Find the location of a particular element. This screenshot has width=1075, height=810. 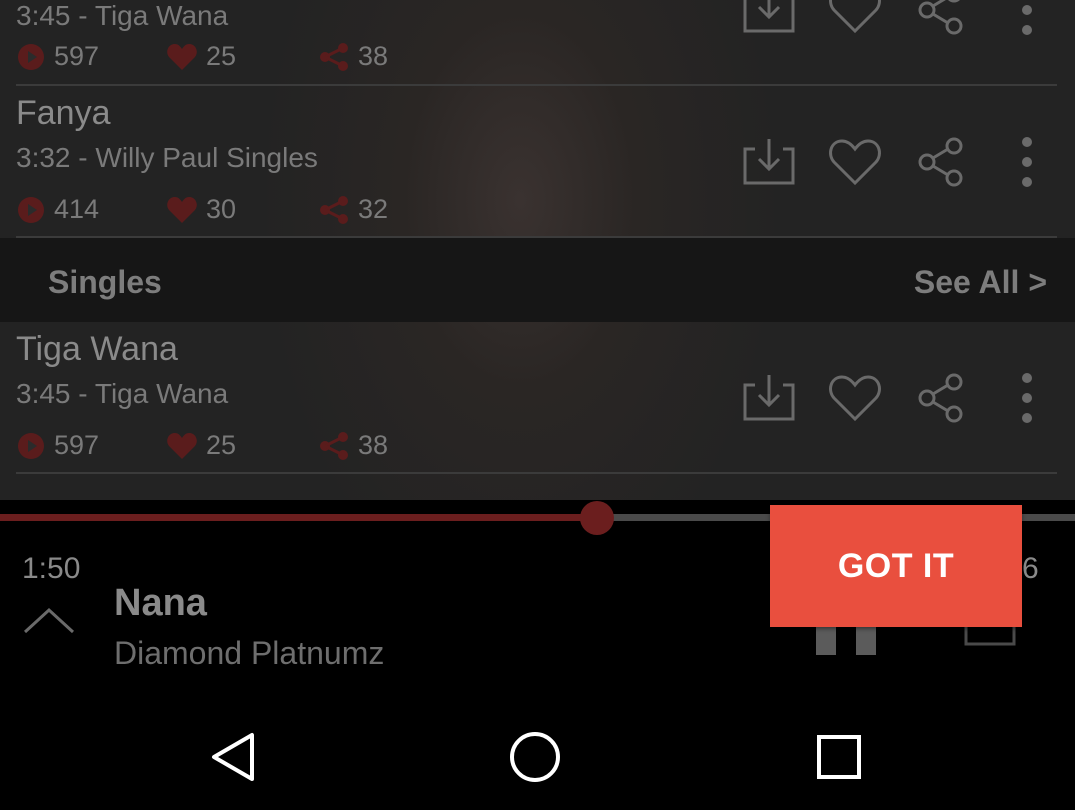

seek-bar-progress is located at coordinates (298, 517).